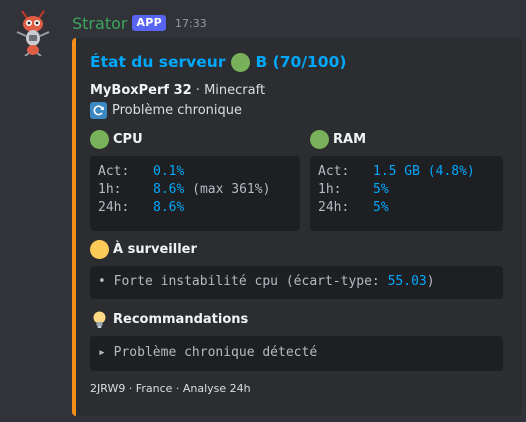 This screenshot has height=422, width=526. What do you see at coordinates (350, 139) in the screenshot?
I see `ram-field-name: RAM` at bounding box center [350, 139].